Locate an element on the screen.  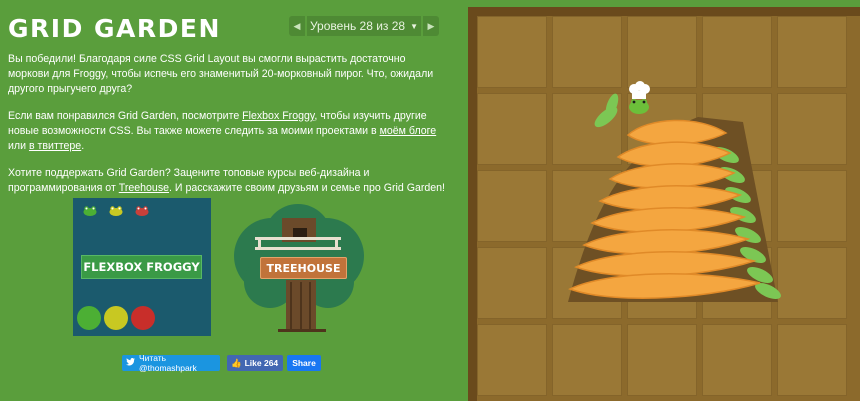
twitter-follow-label: Читать @thomashpark is located at coordinates (168, 363).